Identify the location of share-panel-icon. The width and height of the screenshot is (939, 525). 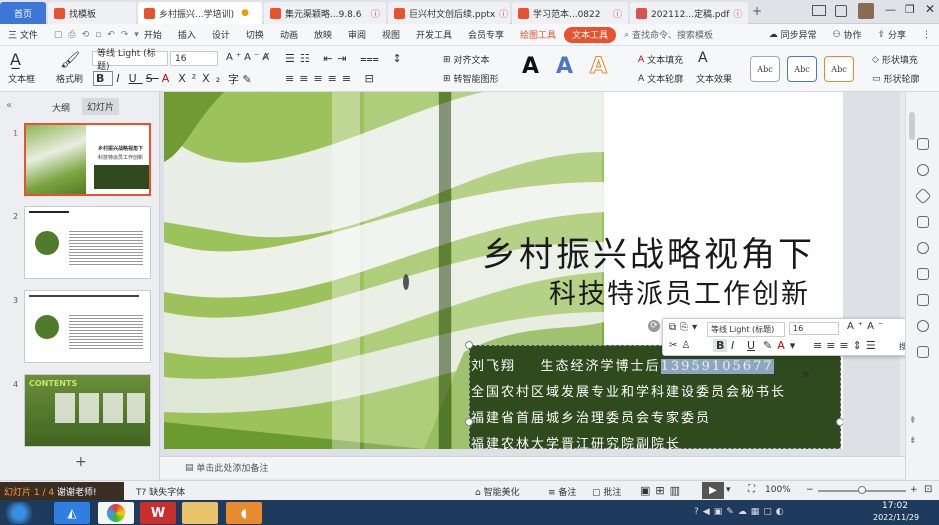
(923, 352).